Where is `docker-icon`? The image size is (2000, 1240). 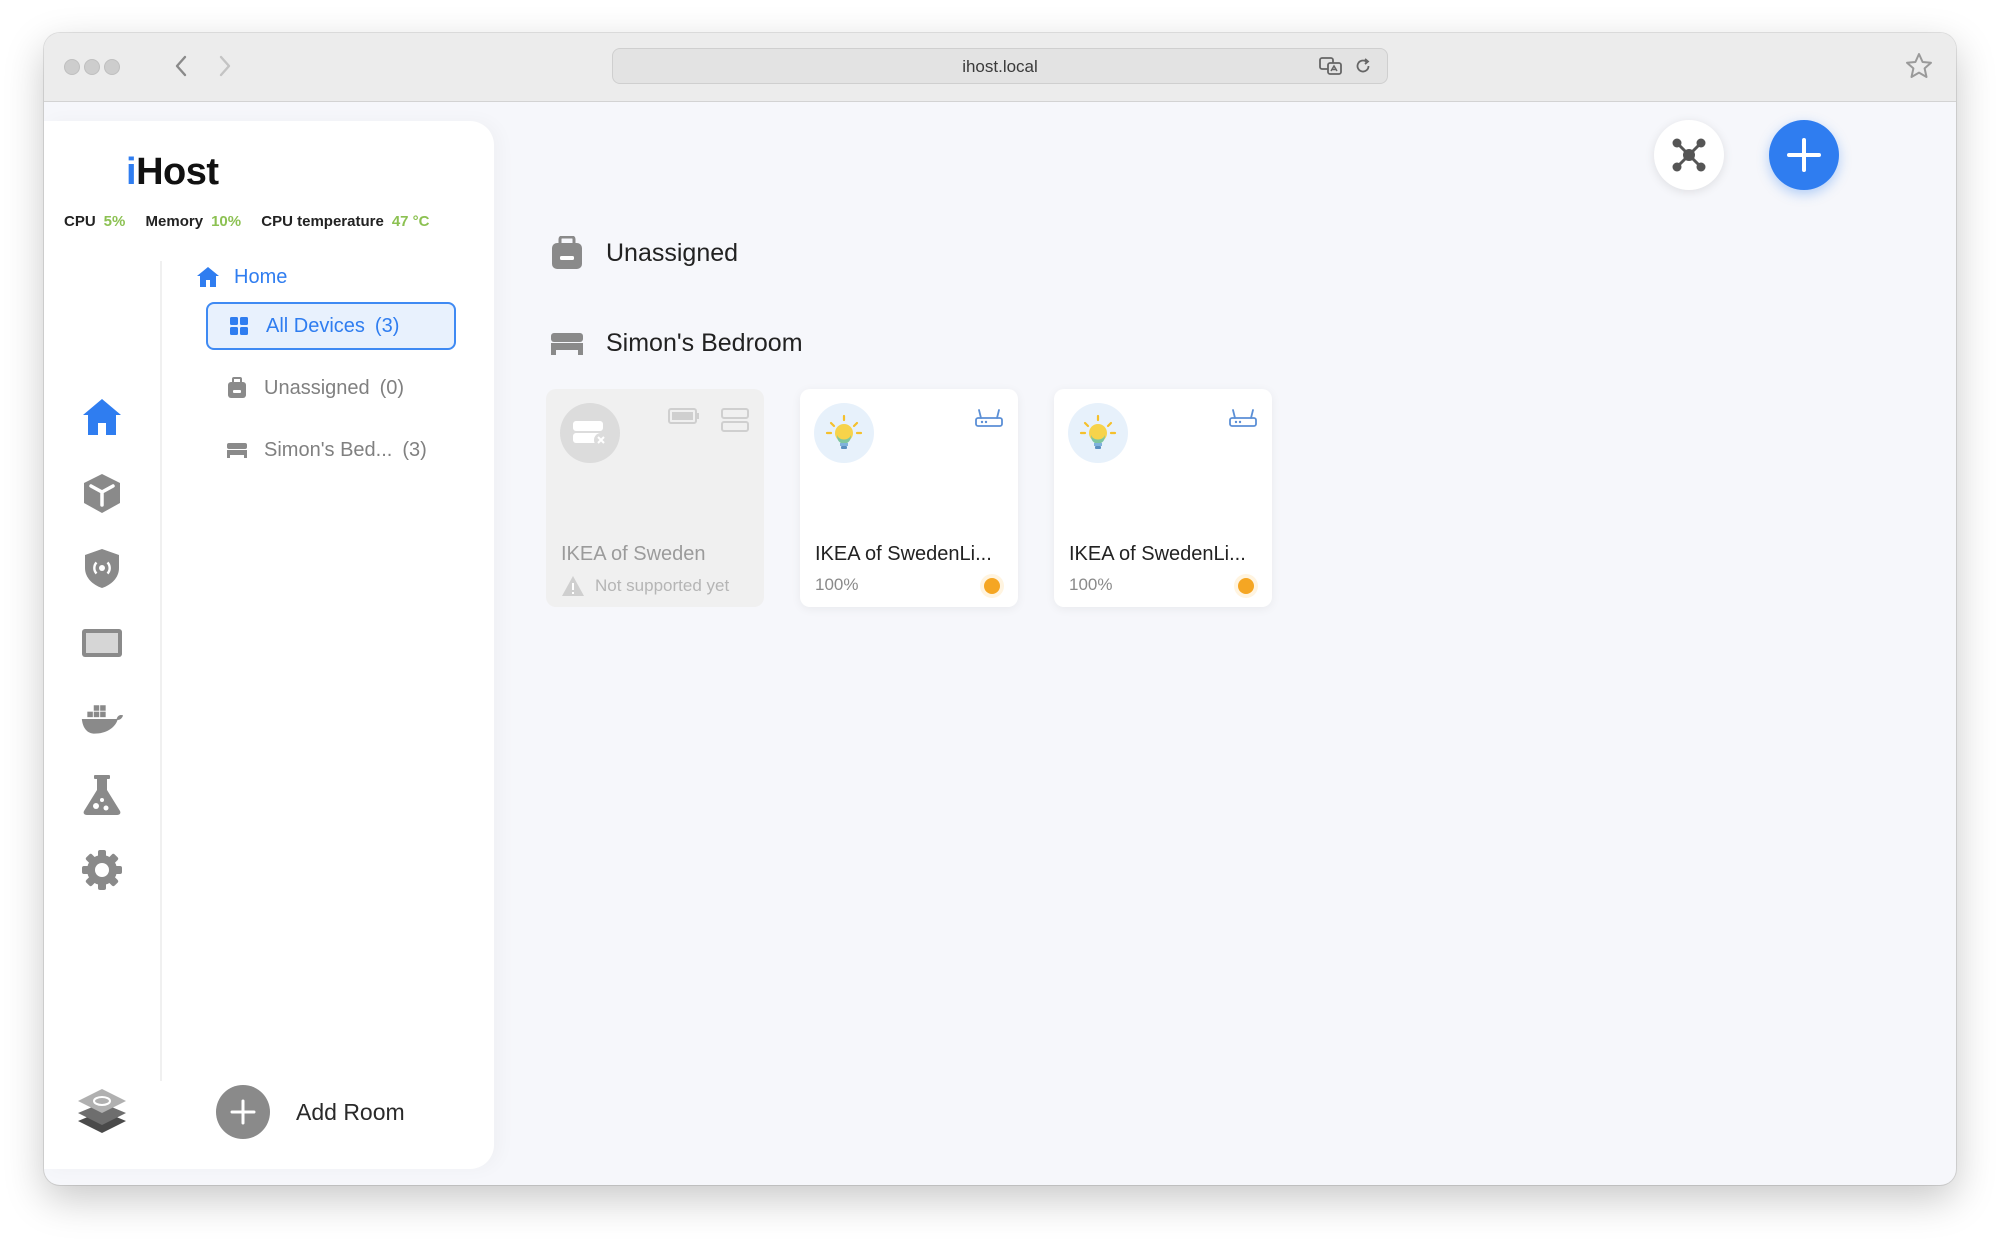
docker-icon is located at coordinates (102, 719).